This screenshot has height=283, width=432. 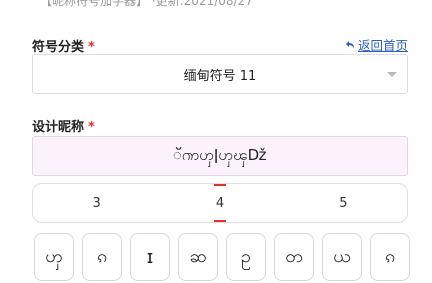 I want to click on symbol-key: ဆ, so click(x=198, y=257).